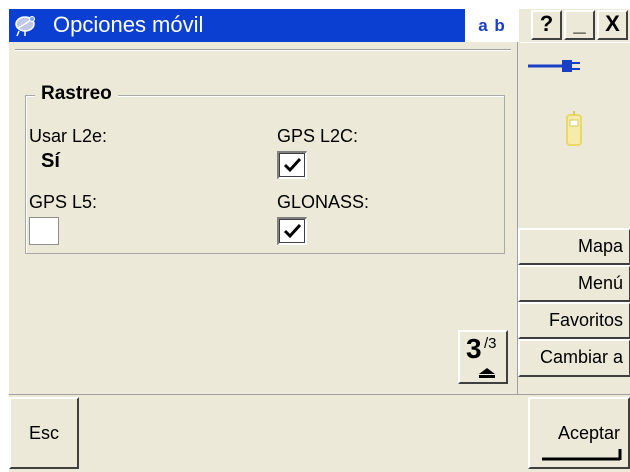  I want to click on gps-l5-label: GPS L5:, so click(63, 202).